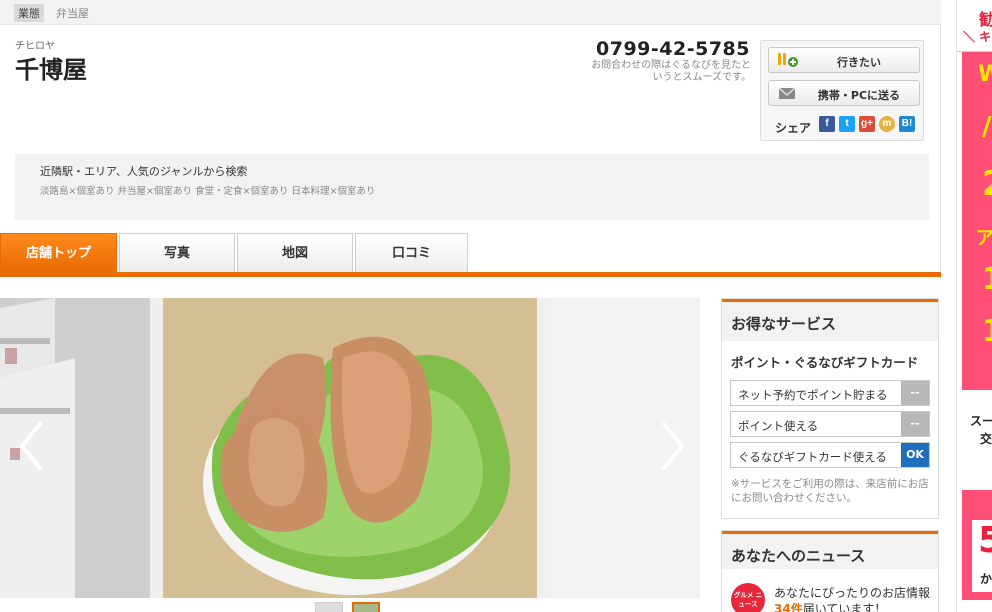 The image size is (992, 612). Describe the element at coordinates (144, 171) in the screenshot. I see `nearby-search-title: 近隣駅・エリア、人気のジャンルから検索` at that location.